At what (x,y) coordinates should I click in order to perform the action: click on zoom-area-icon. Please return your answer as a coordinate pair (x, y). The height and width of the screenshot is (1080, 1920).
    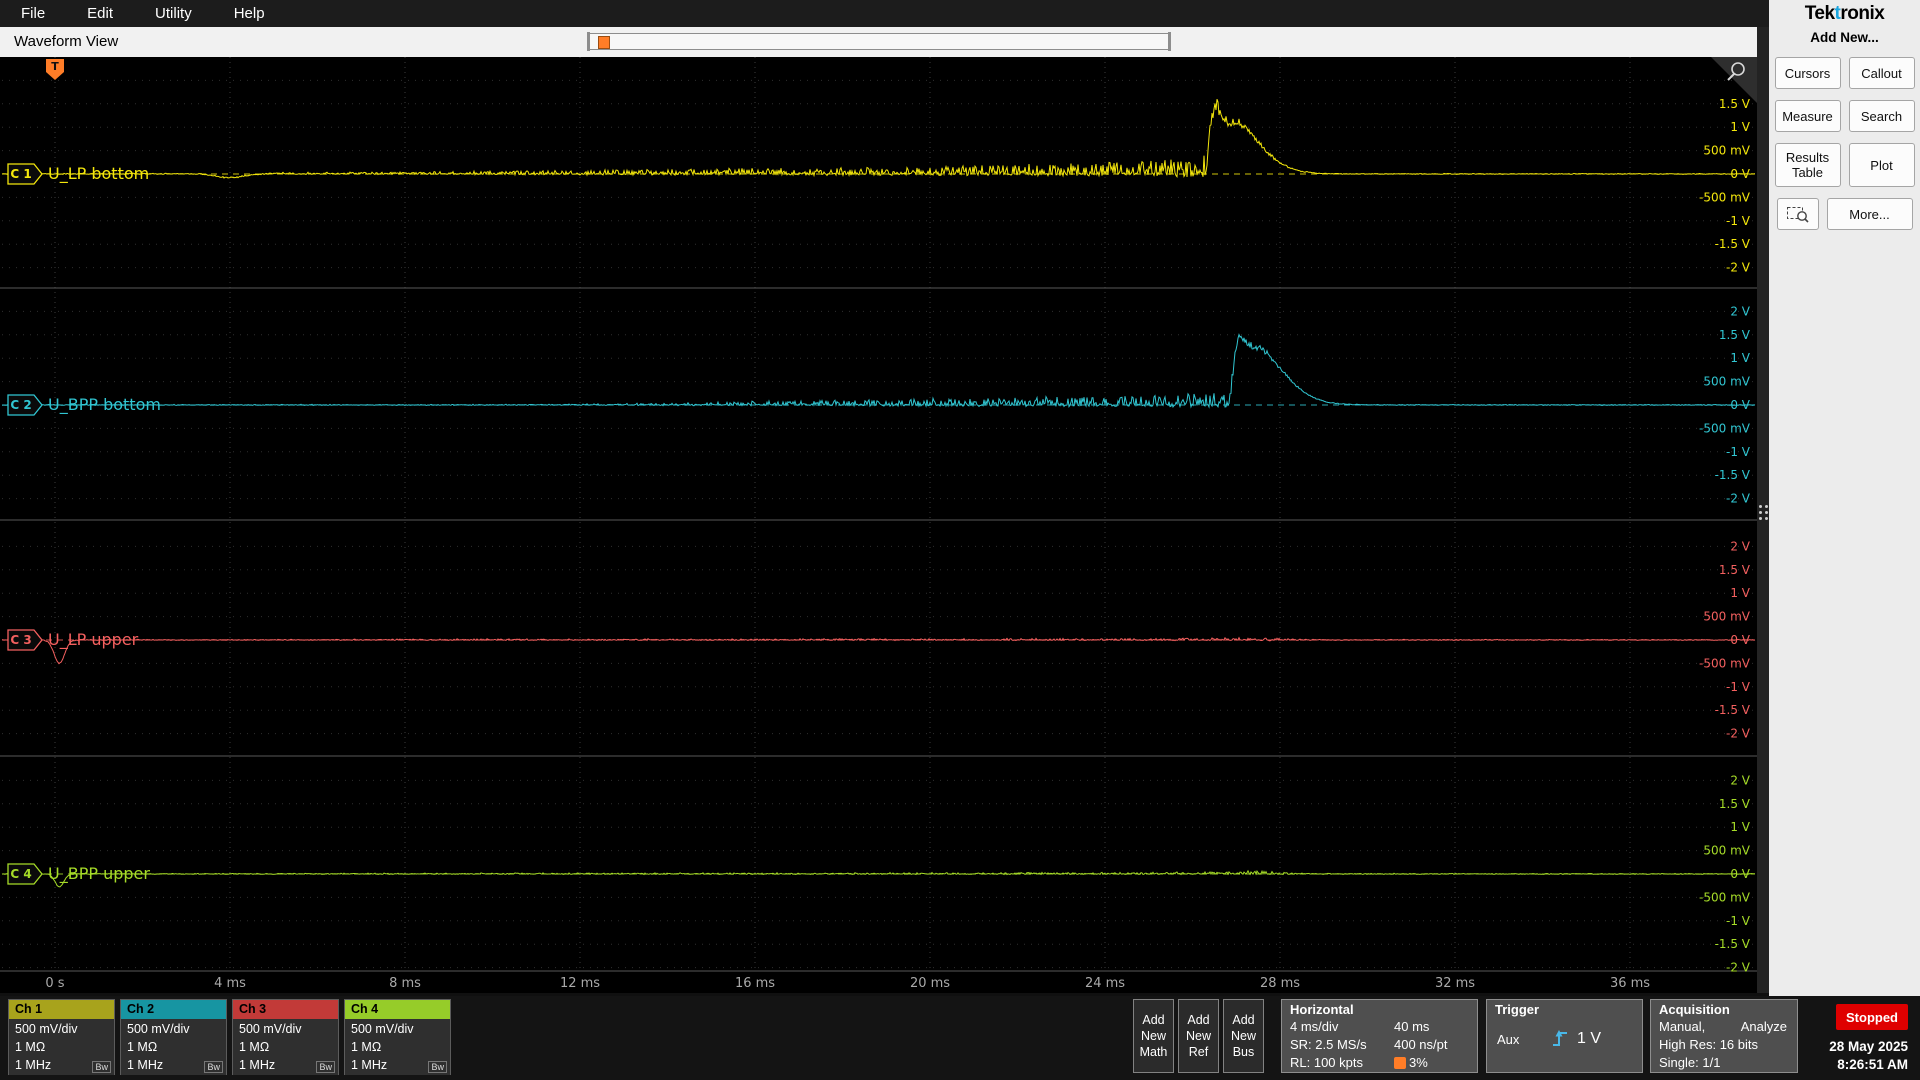
    Looking at the image, I should click on (1797, 215).